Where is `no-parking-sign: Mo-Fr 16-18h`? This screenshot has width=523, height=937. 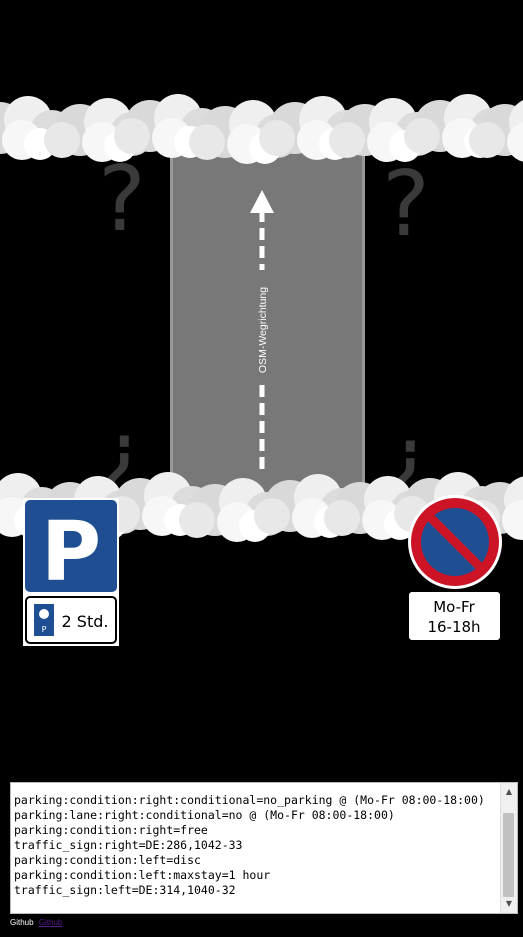 no-parking-sign: Mo-Fr 16-18h is located at coordinates (454, 568).